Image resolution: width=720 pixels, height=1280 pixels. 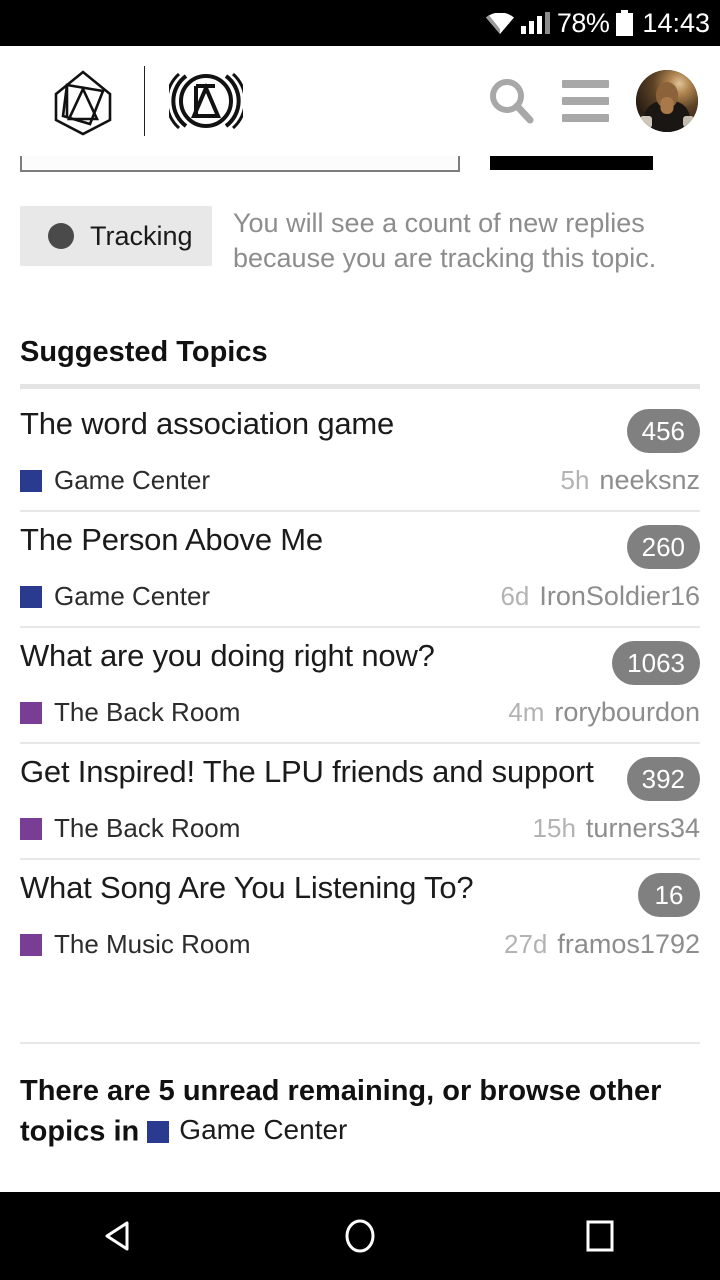 I want to click on topic-age: 27d, so click(x=526, y=944).